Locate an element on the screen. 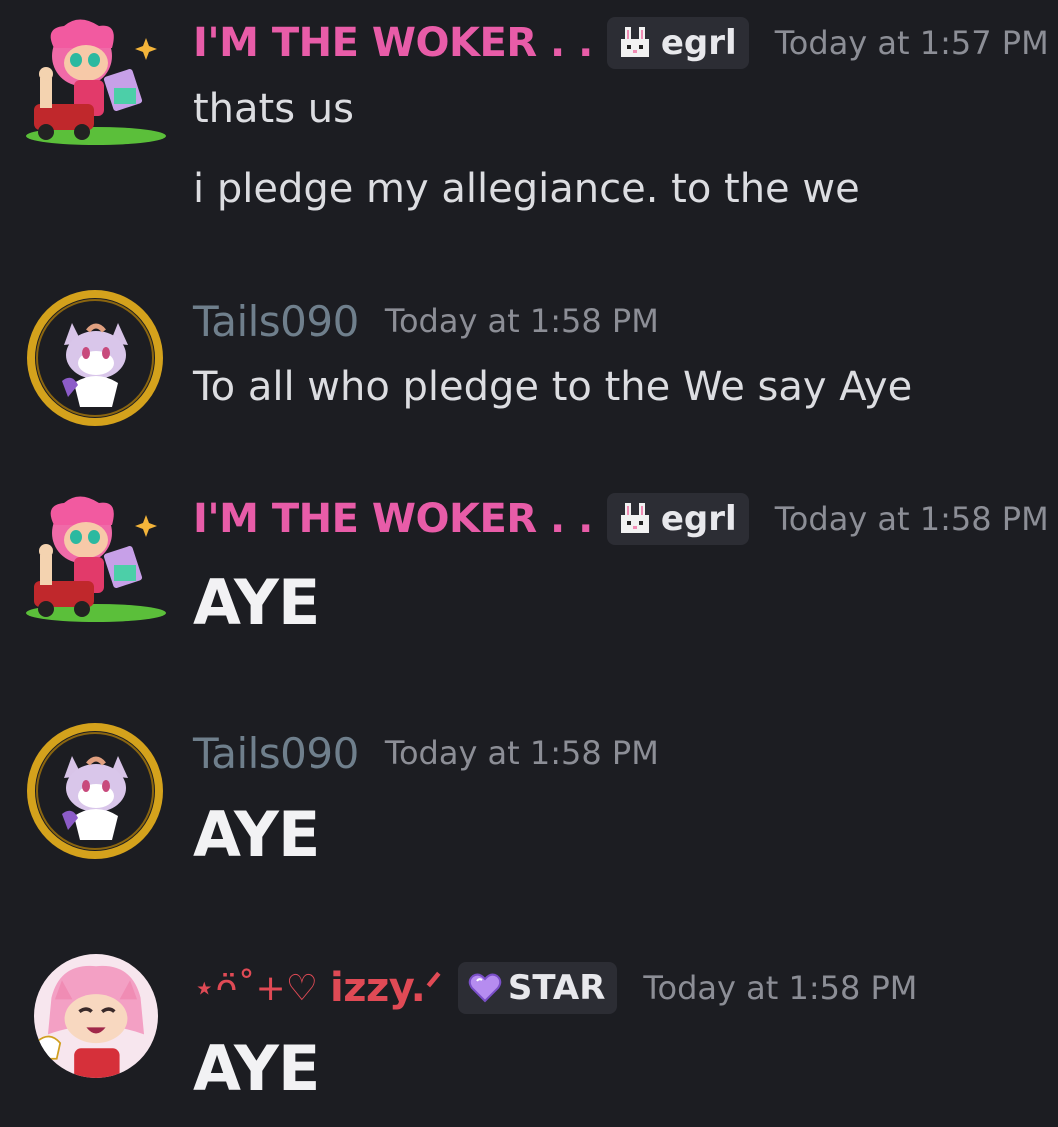  server-tag: STAR is located at coordinates (537, 988).